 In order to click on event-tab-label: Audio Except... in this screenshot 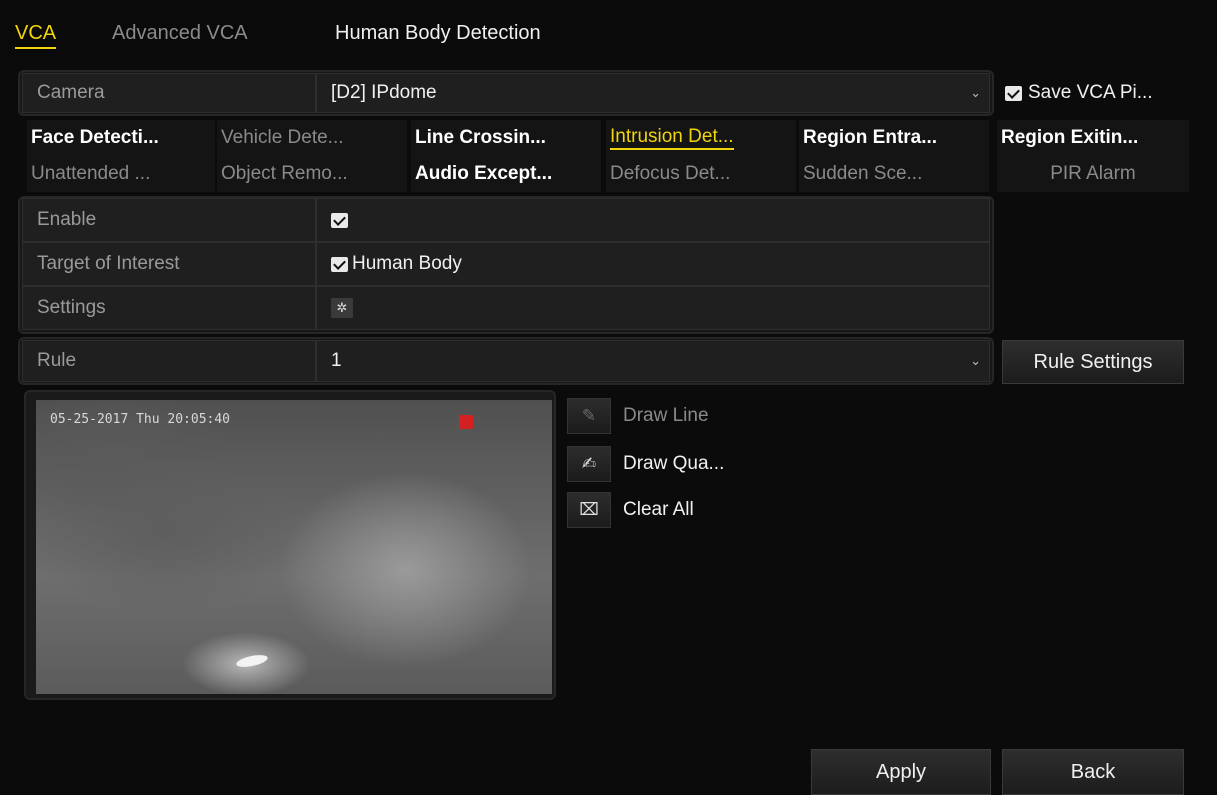, I will do `click(484, 173)`.